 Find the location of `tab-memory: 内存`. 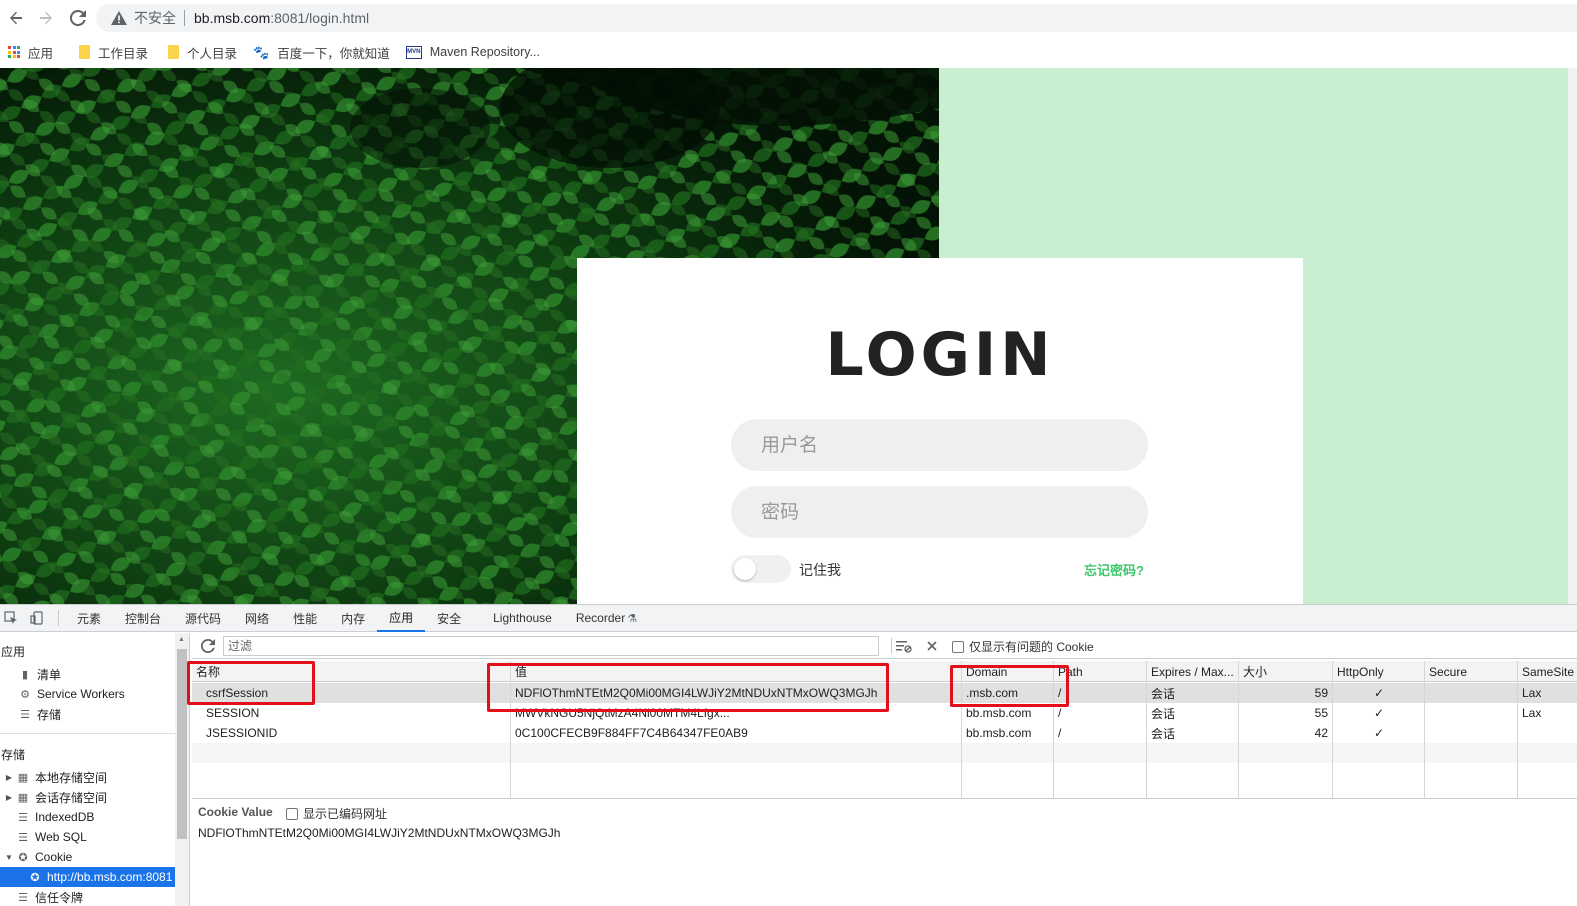

tab-memory: 内存 is located at coordinates (353, 618).